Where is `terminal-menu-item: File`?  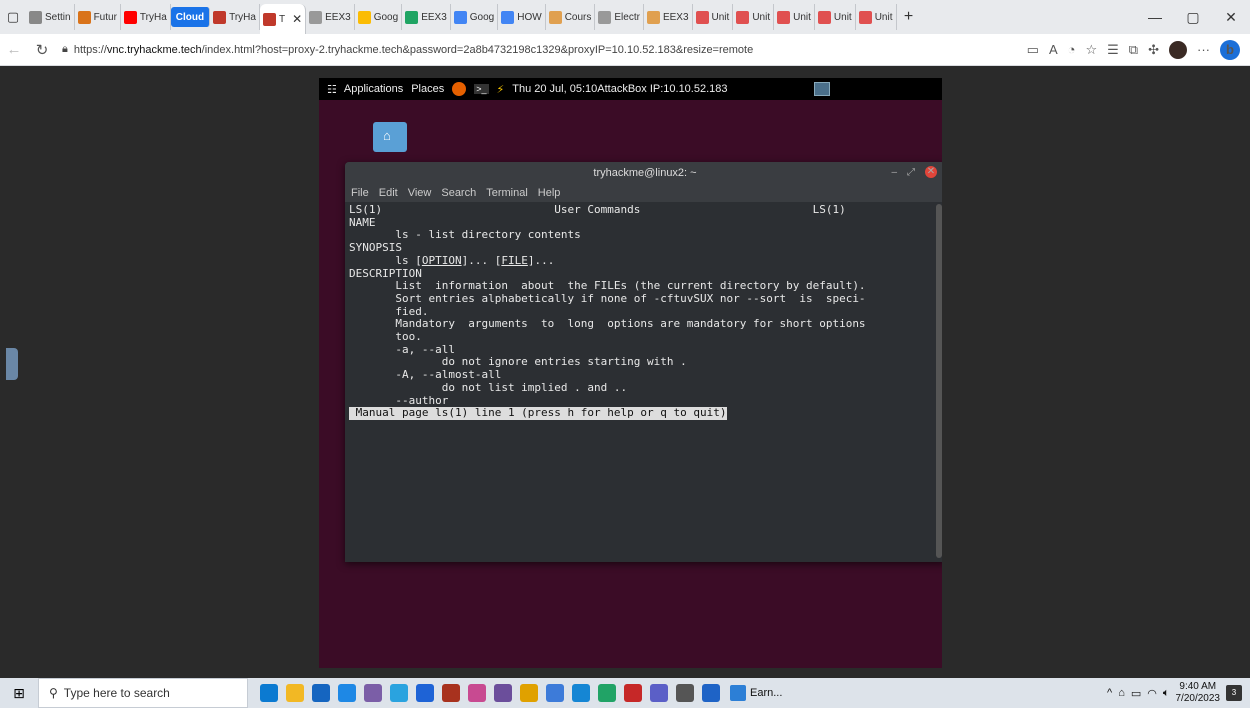 terminal-menu-item: File is located at coordinates (360, 193).